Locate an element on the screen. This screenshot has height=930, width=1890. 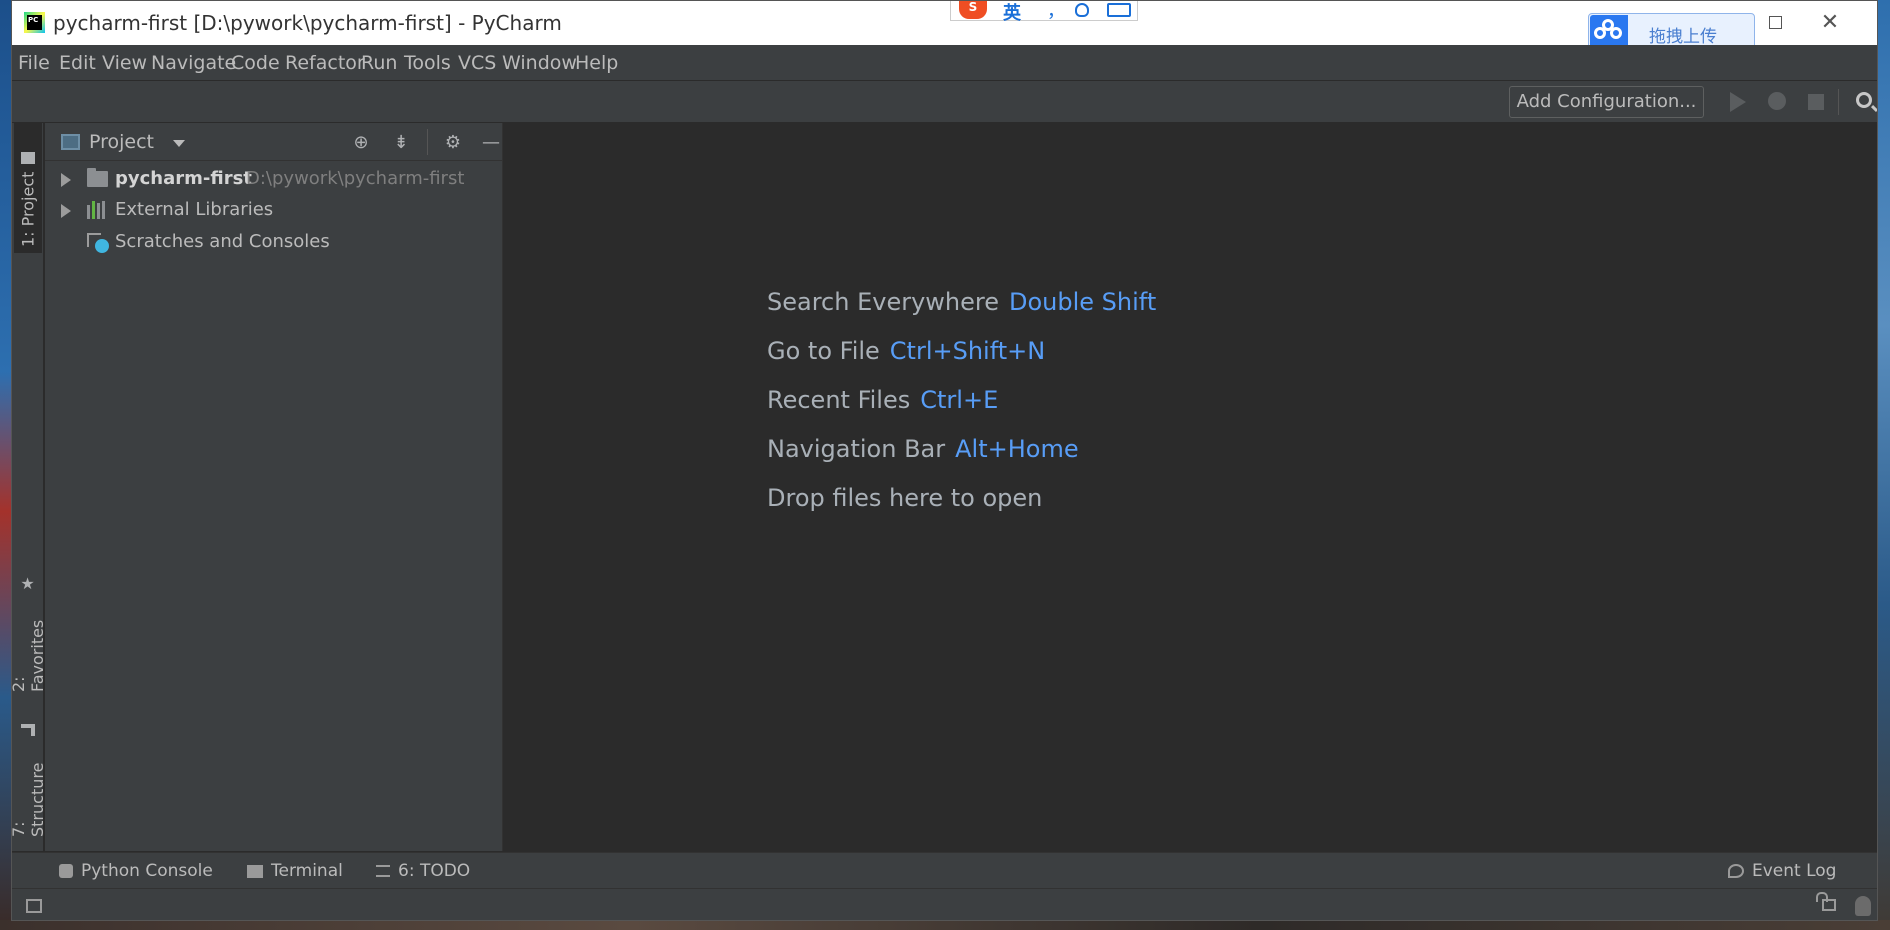
tree-item-project-root: pycharm-first D:\pywork\pycharm-first is located at coordinates (273, 179).